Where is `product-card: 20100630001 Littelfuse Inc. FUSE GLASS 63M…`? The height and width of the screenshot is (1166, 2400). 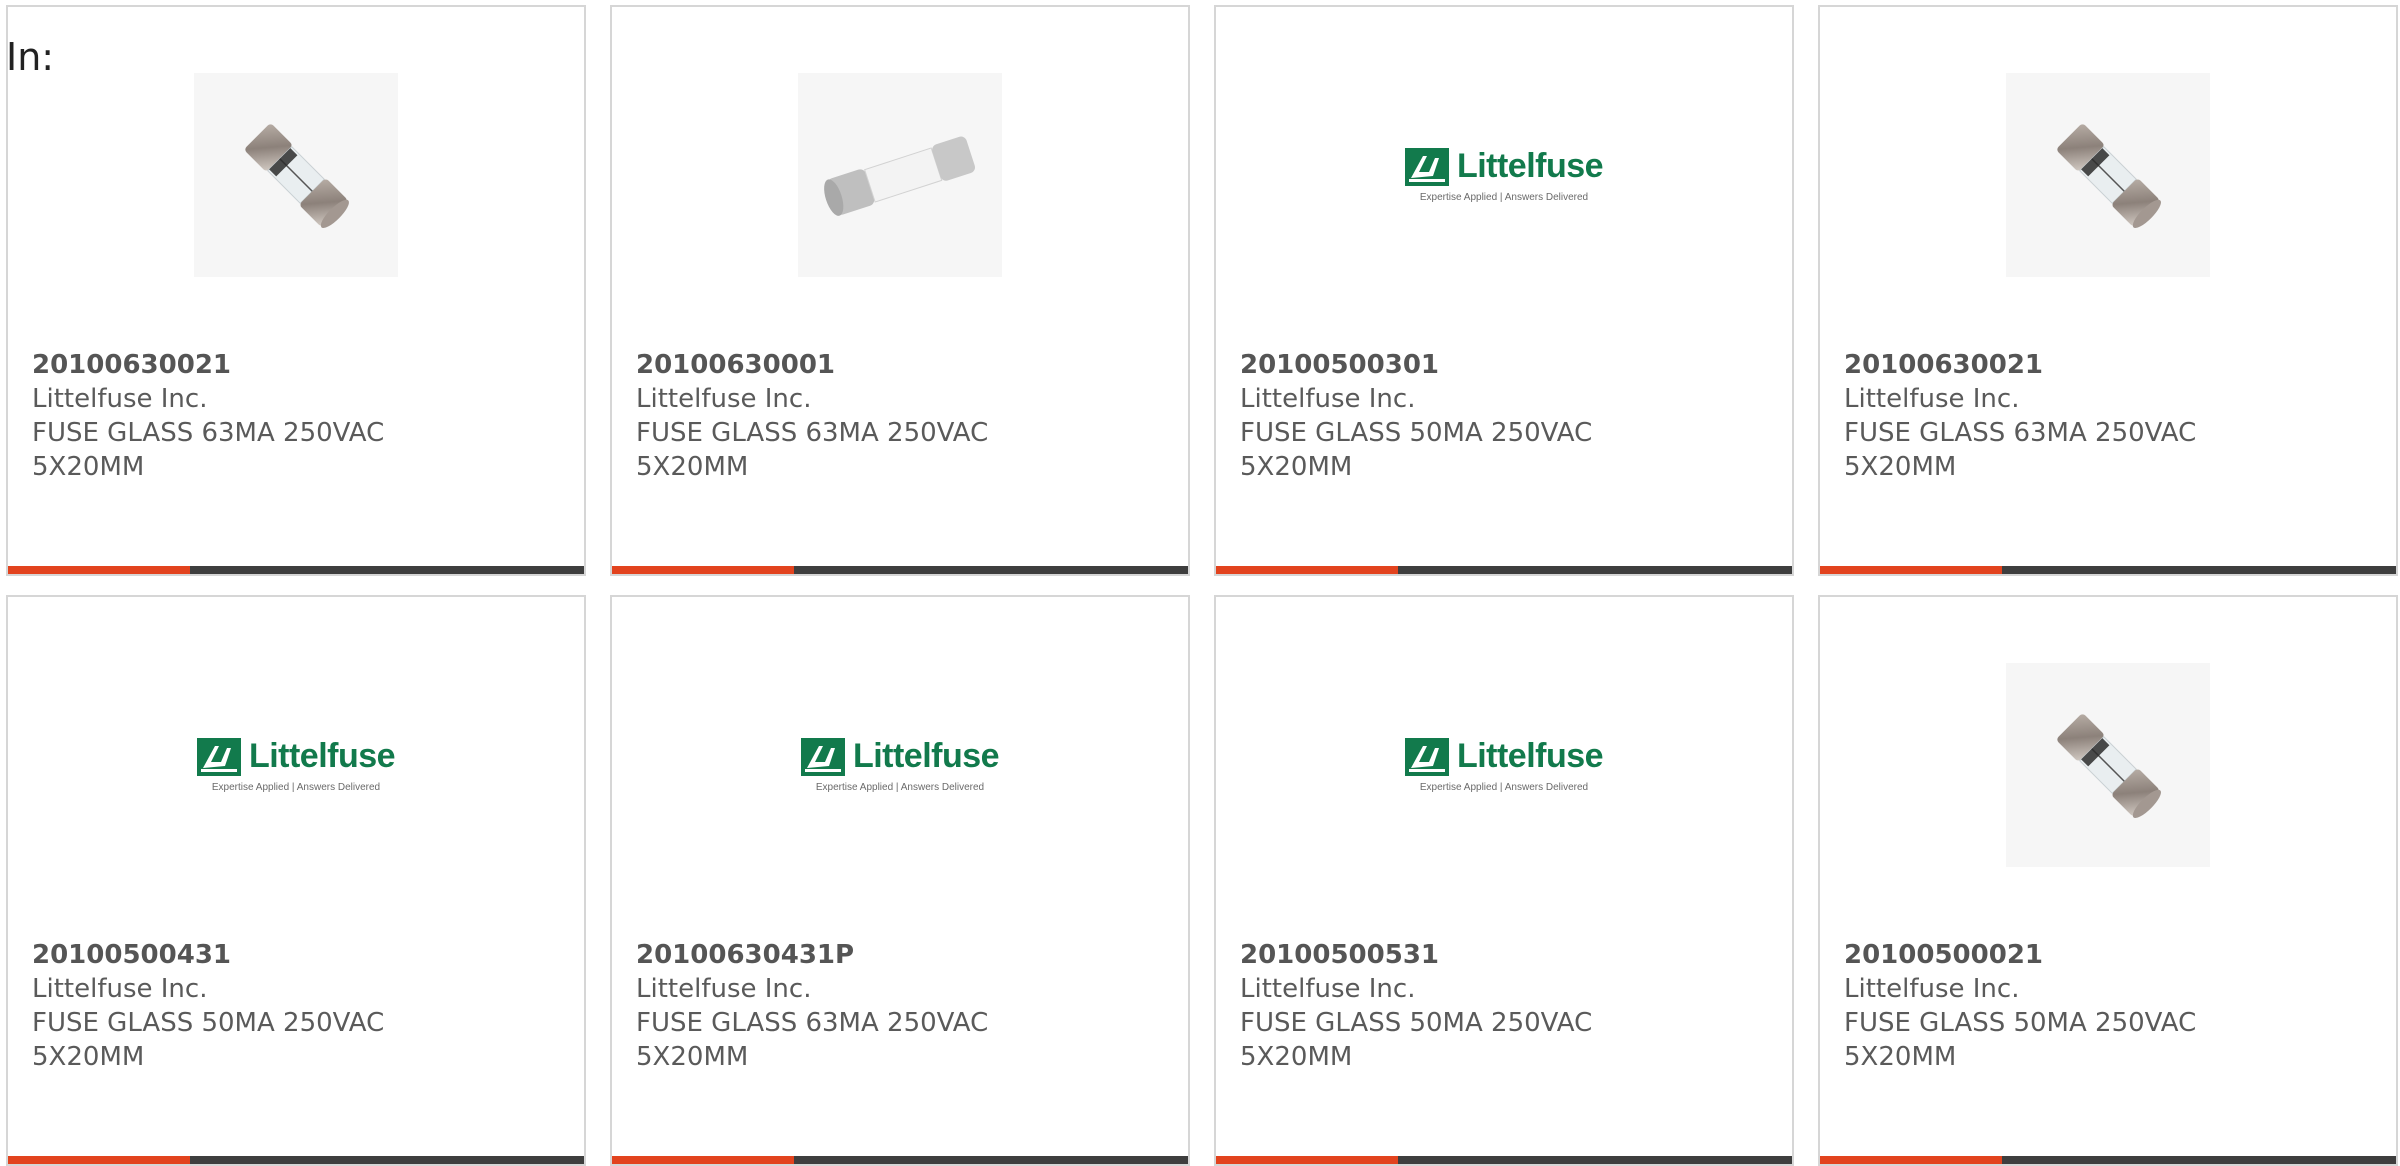
product-card: 20100630001 Littelfuse Inc. FUSE GLASS 63M… is located at coordinates (900, 290).